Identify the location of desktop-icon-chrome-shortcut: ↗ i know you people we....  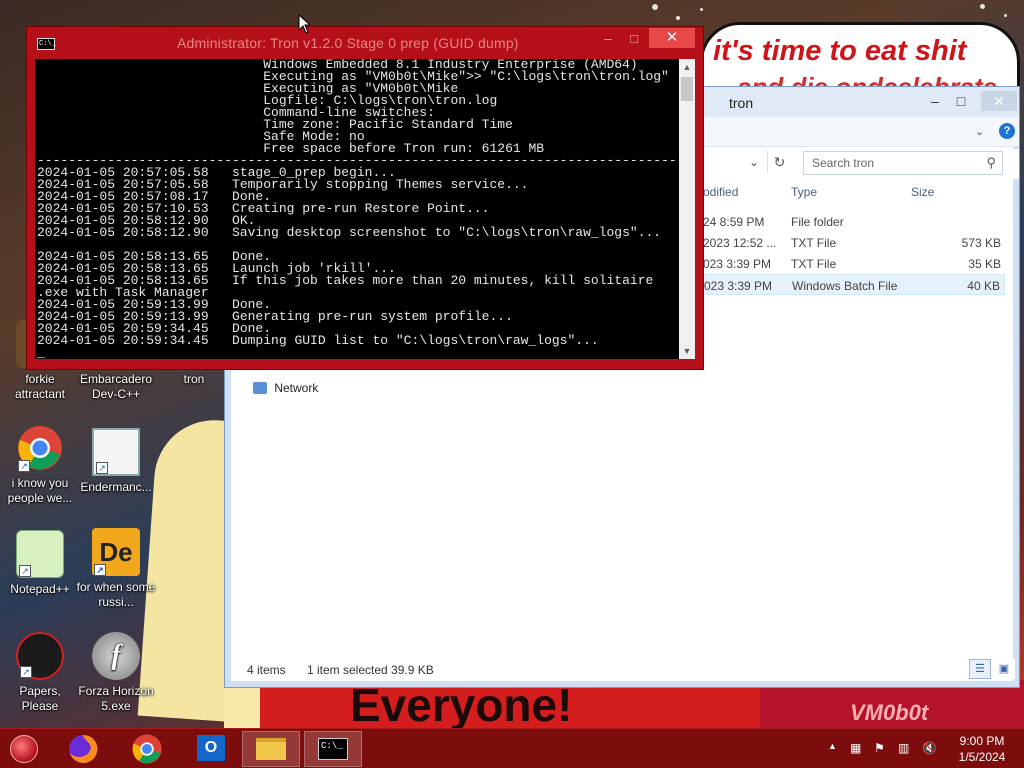
(40, 465).